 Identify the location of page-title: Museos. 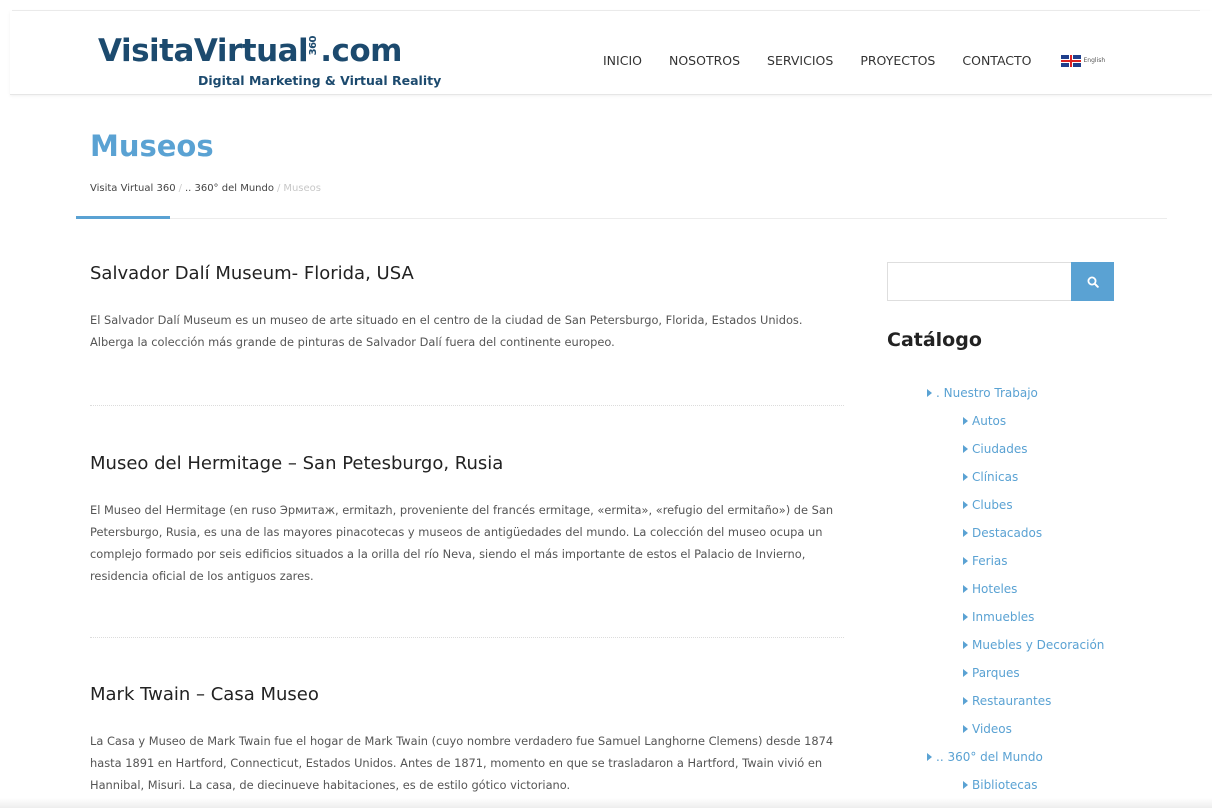
(152, 146).